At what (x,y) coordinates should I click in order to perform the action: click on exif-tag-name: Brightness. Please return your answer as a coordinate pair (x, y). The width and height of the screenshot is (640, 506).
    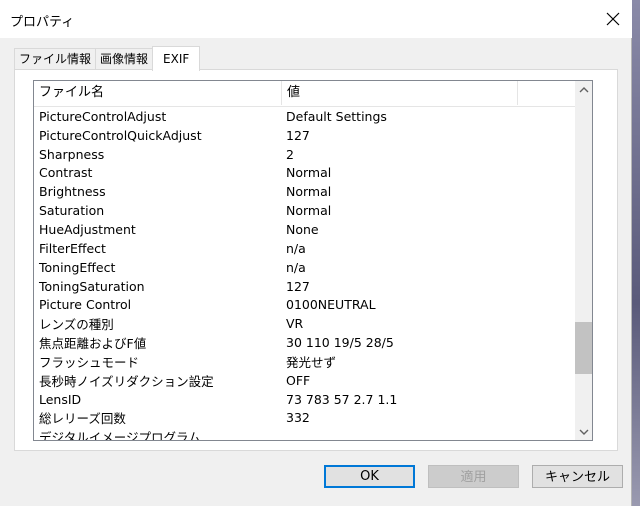
    Looking at the image, I should click on (72, 192).